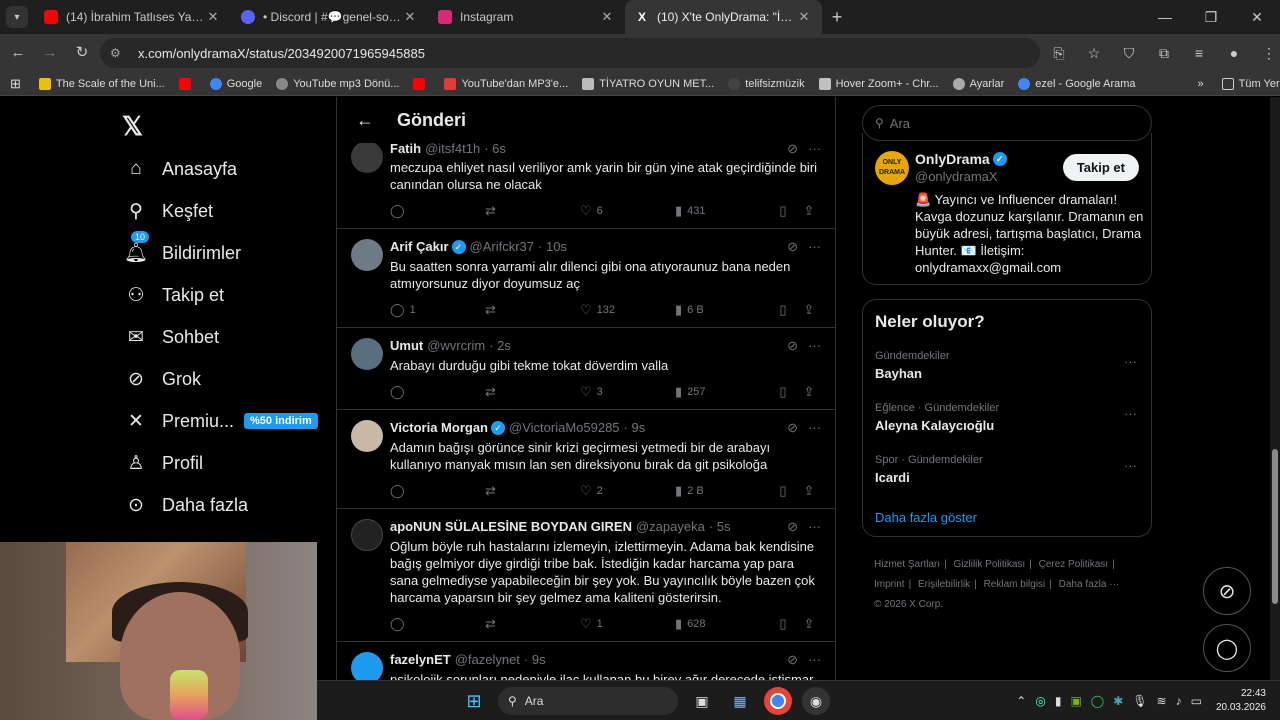 Image resolution: width=1280 pixels, height=720 pixels. What do you see at coordinates (50, 53) in the screenshot?
I see `forward-icon: →` at bounding box center [50, 53].